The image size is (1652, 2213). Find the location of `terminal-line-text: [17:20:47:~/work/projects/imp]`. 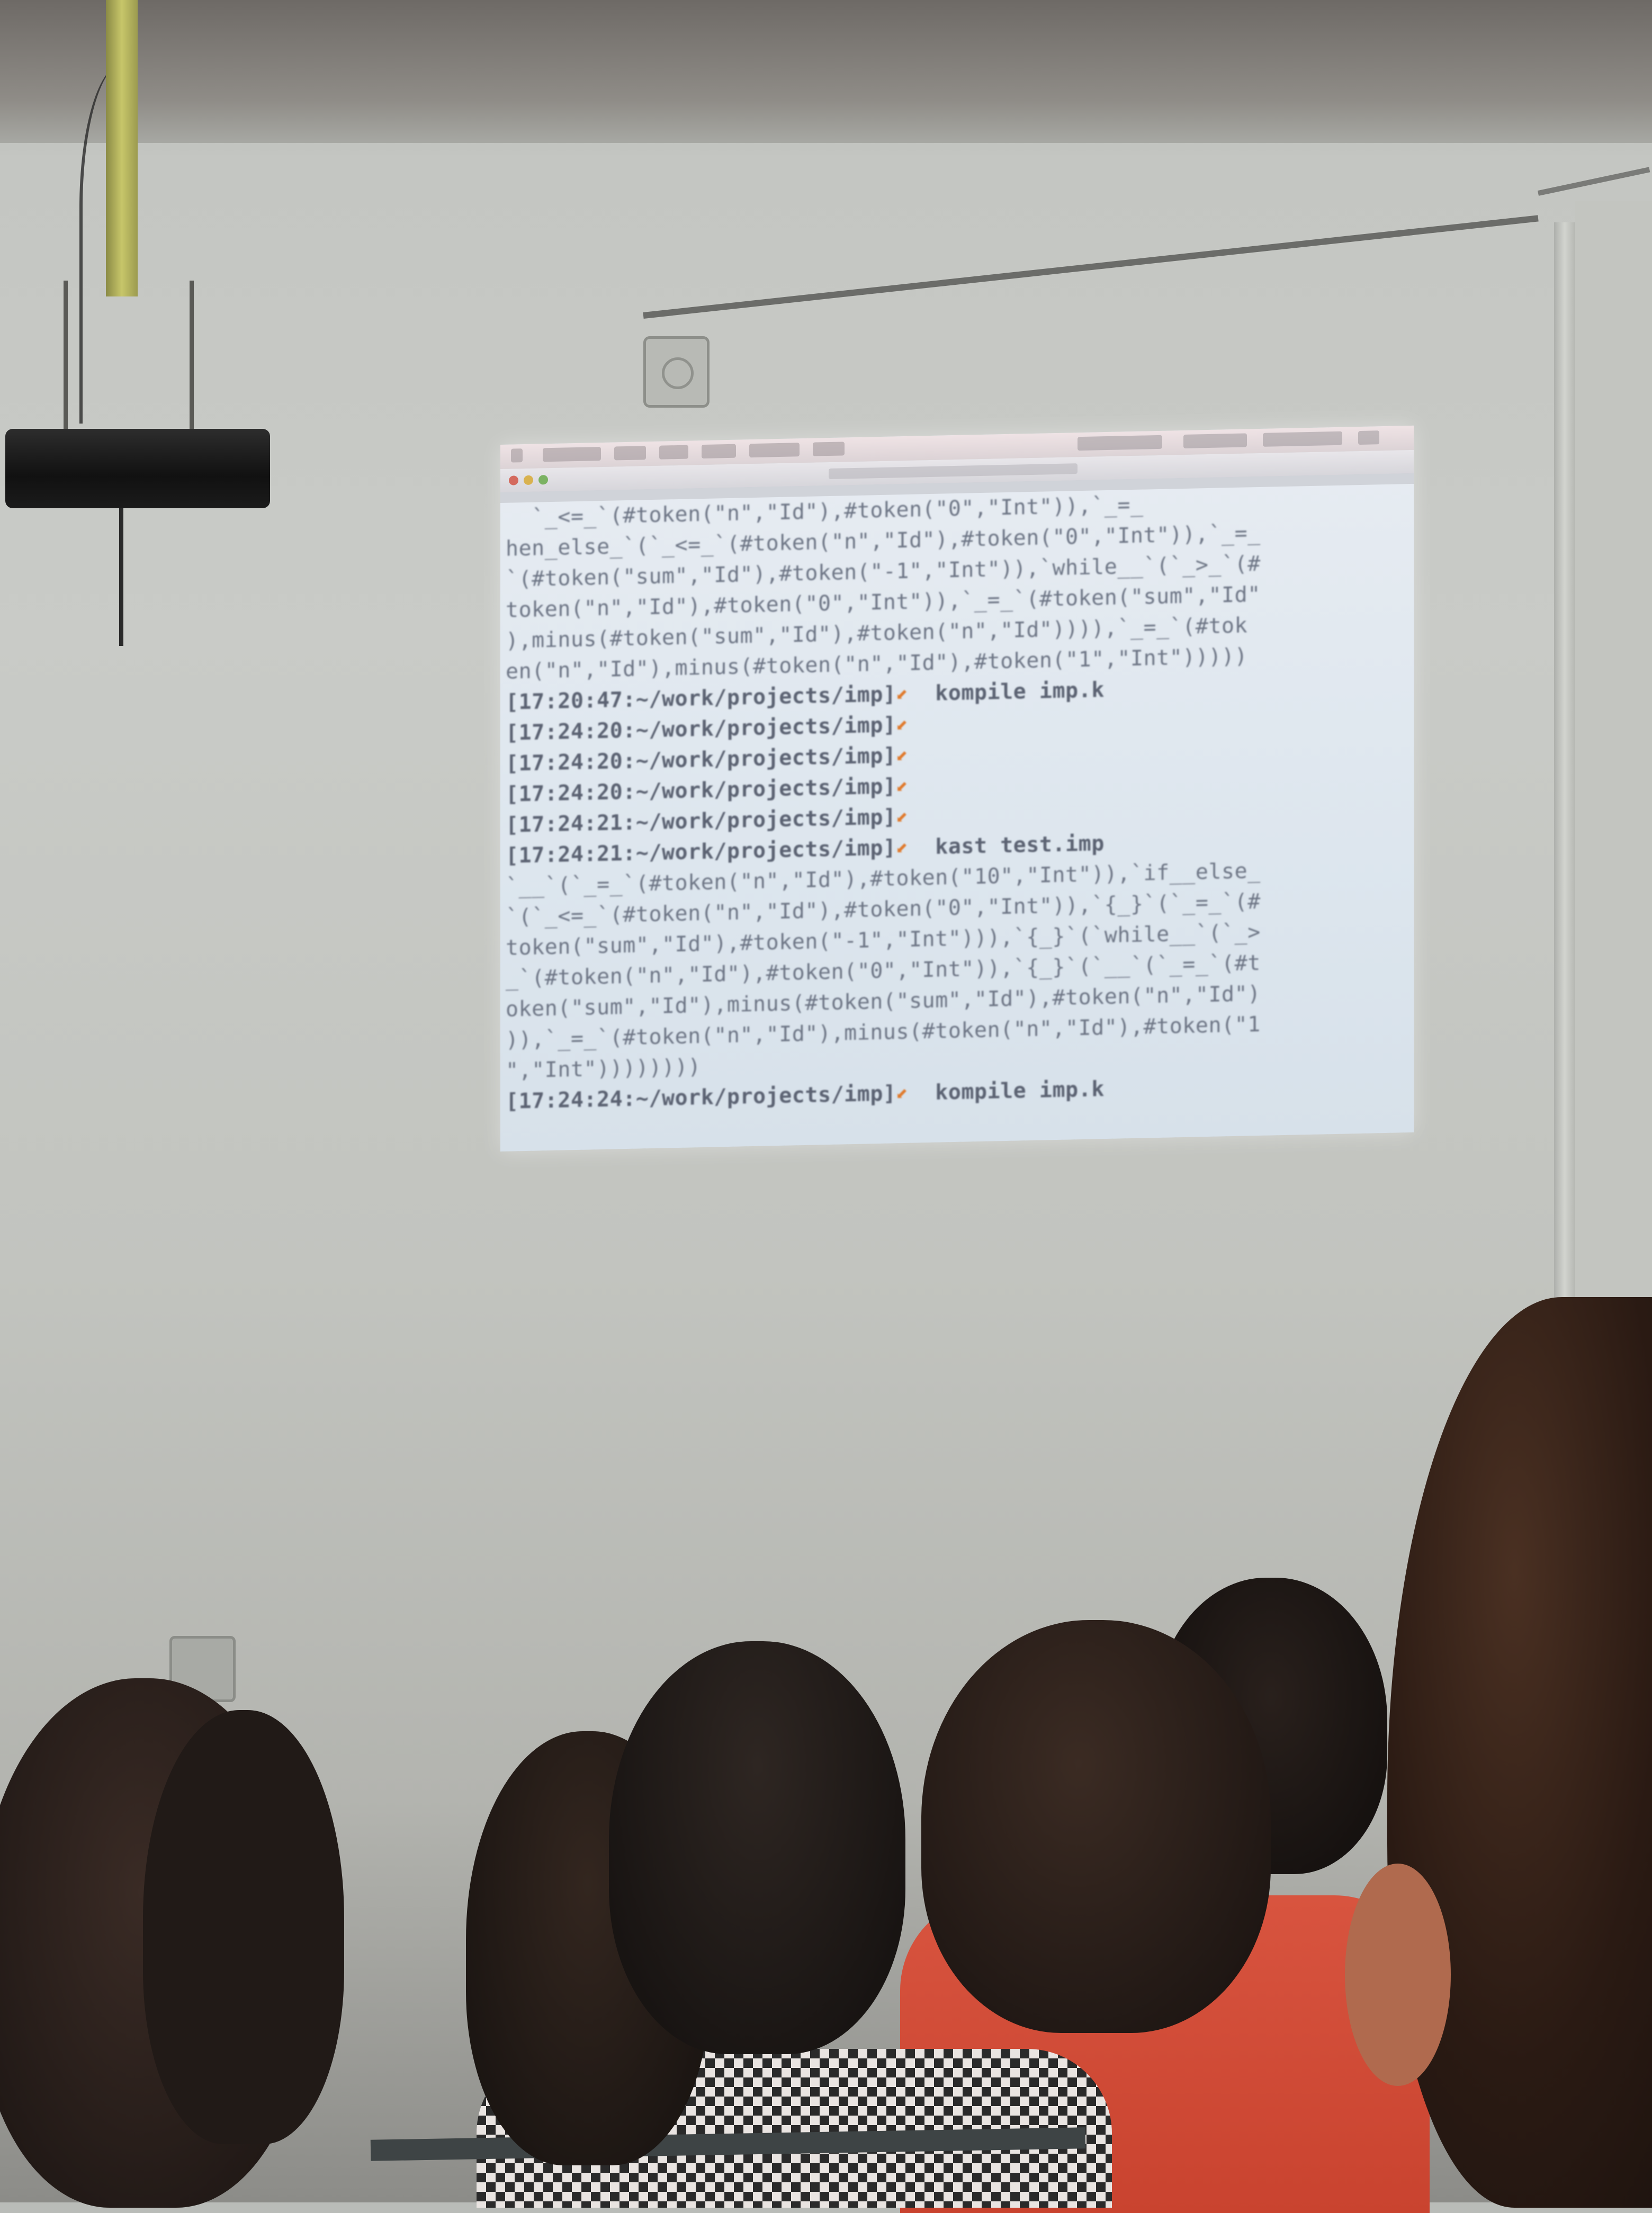

terminal-line-text: [17:20:47:~/work/projects/imp] is located at coordinates (701, 698).